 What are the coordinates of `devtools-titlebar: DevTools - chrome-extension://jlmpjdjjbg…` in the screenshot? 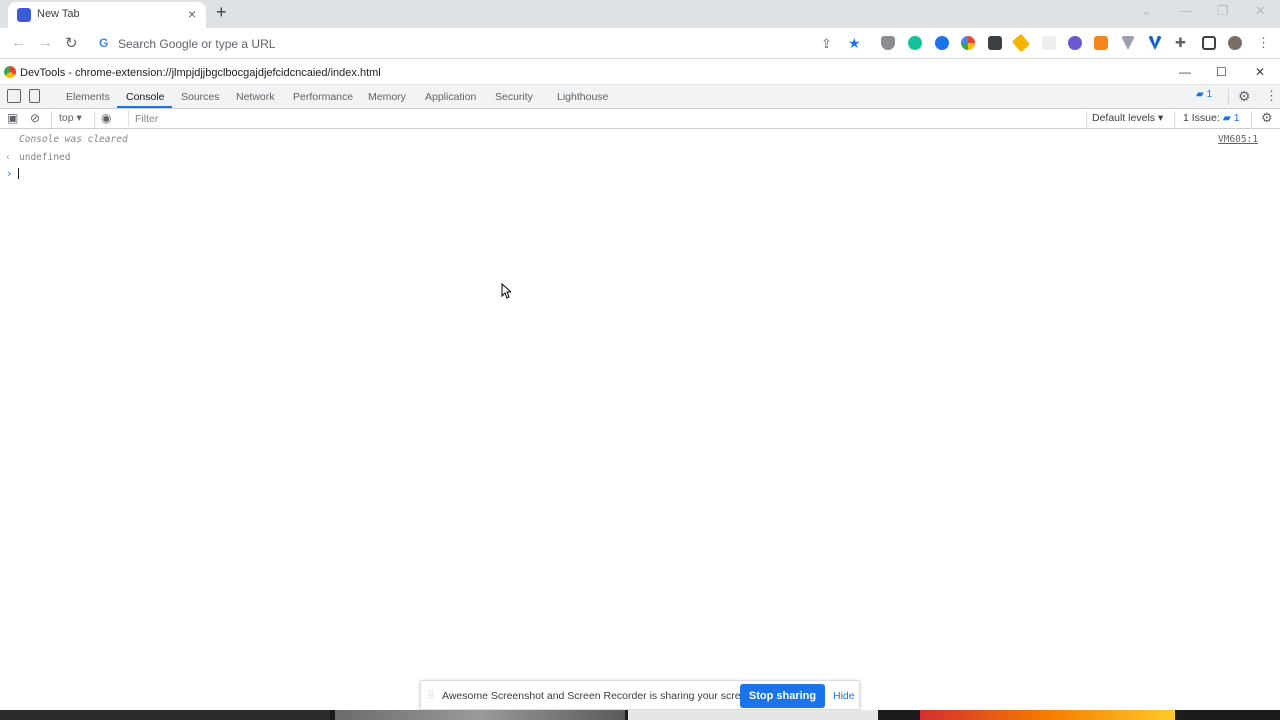 It's located at (640, 72).